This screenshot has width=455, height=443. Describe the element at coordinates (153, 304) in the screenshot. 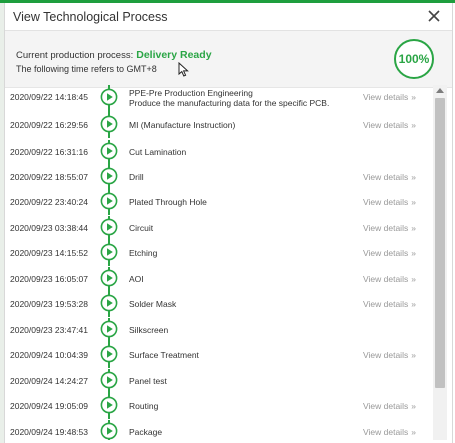

I see `step-name: Solder Mask` at that location.